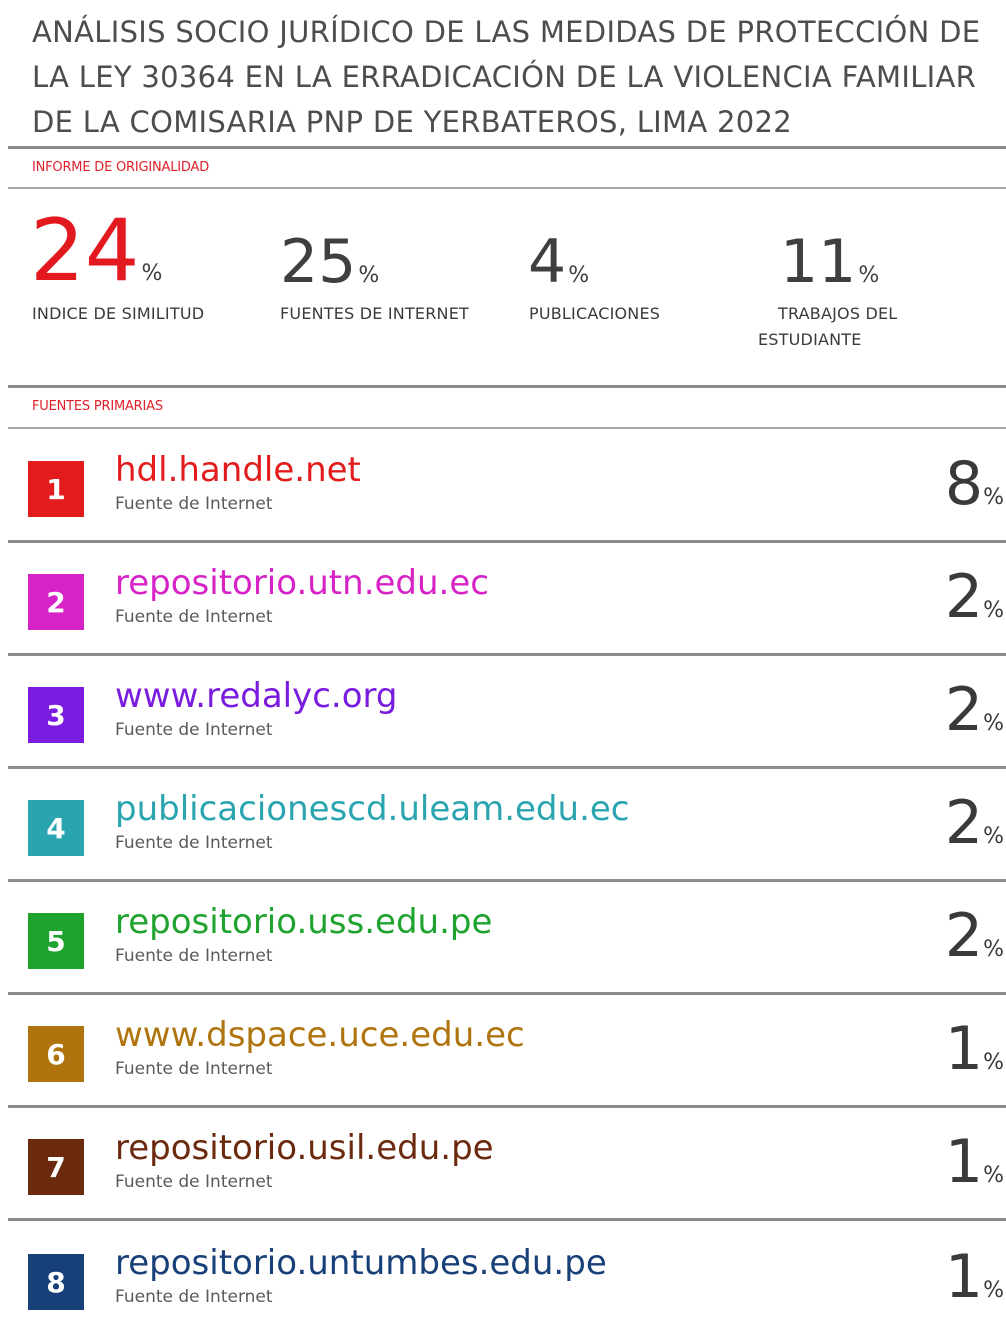  What do you see at coordinates (121, 167) in the screenshot?
I see `originality-report-label: INFORME DE ORIGINALIDAD` at bounding box center [121, 167].